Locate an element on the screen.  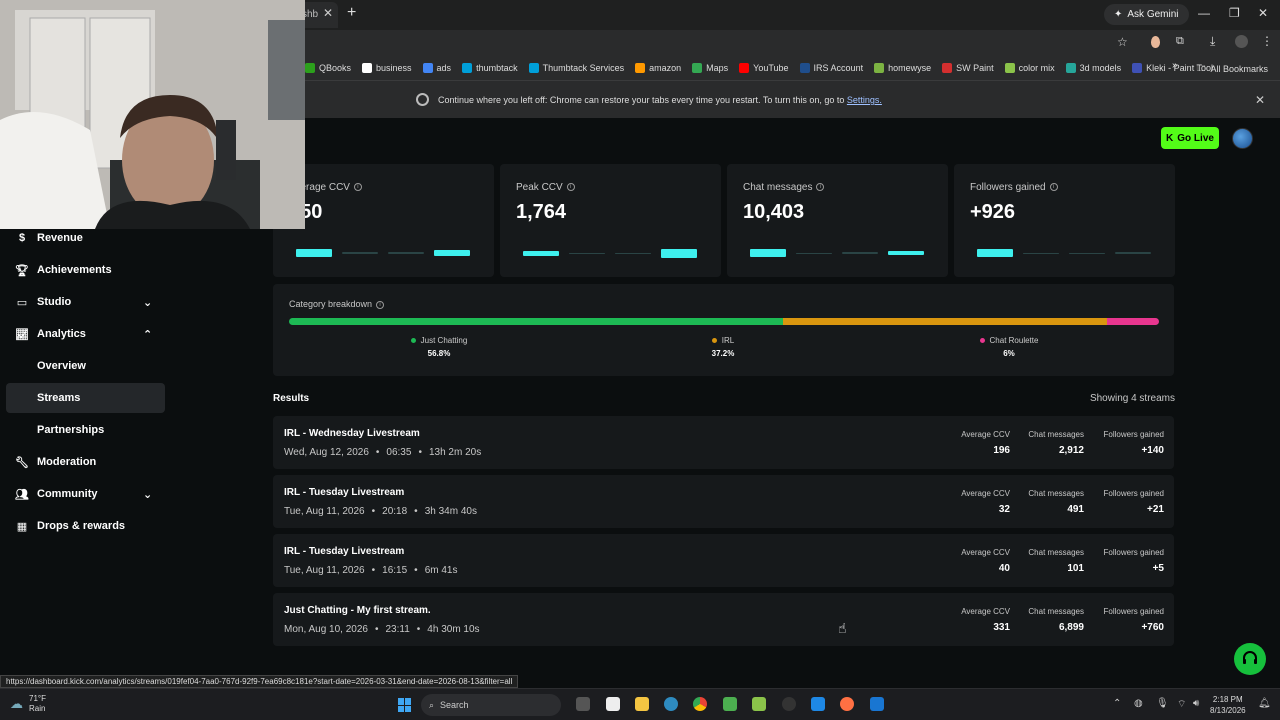
sidebar-item-community: 👥︎ Community ⌄ is located at coordinates (82, 494).